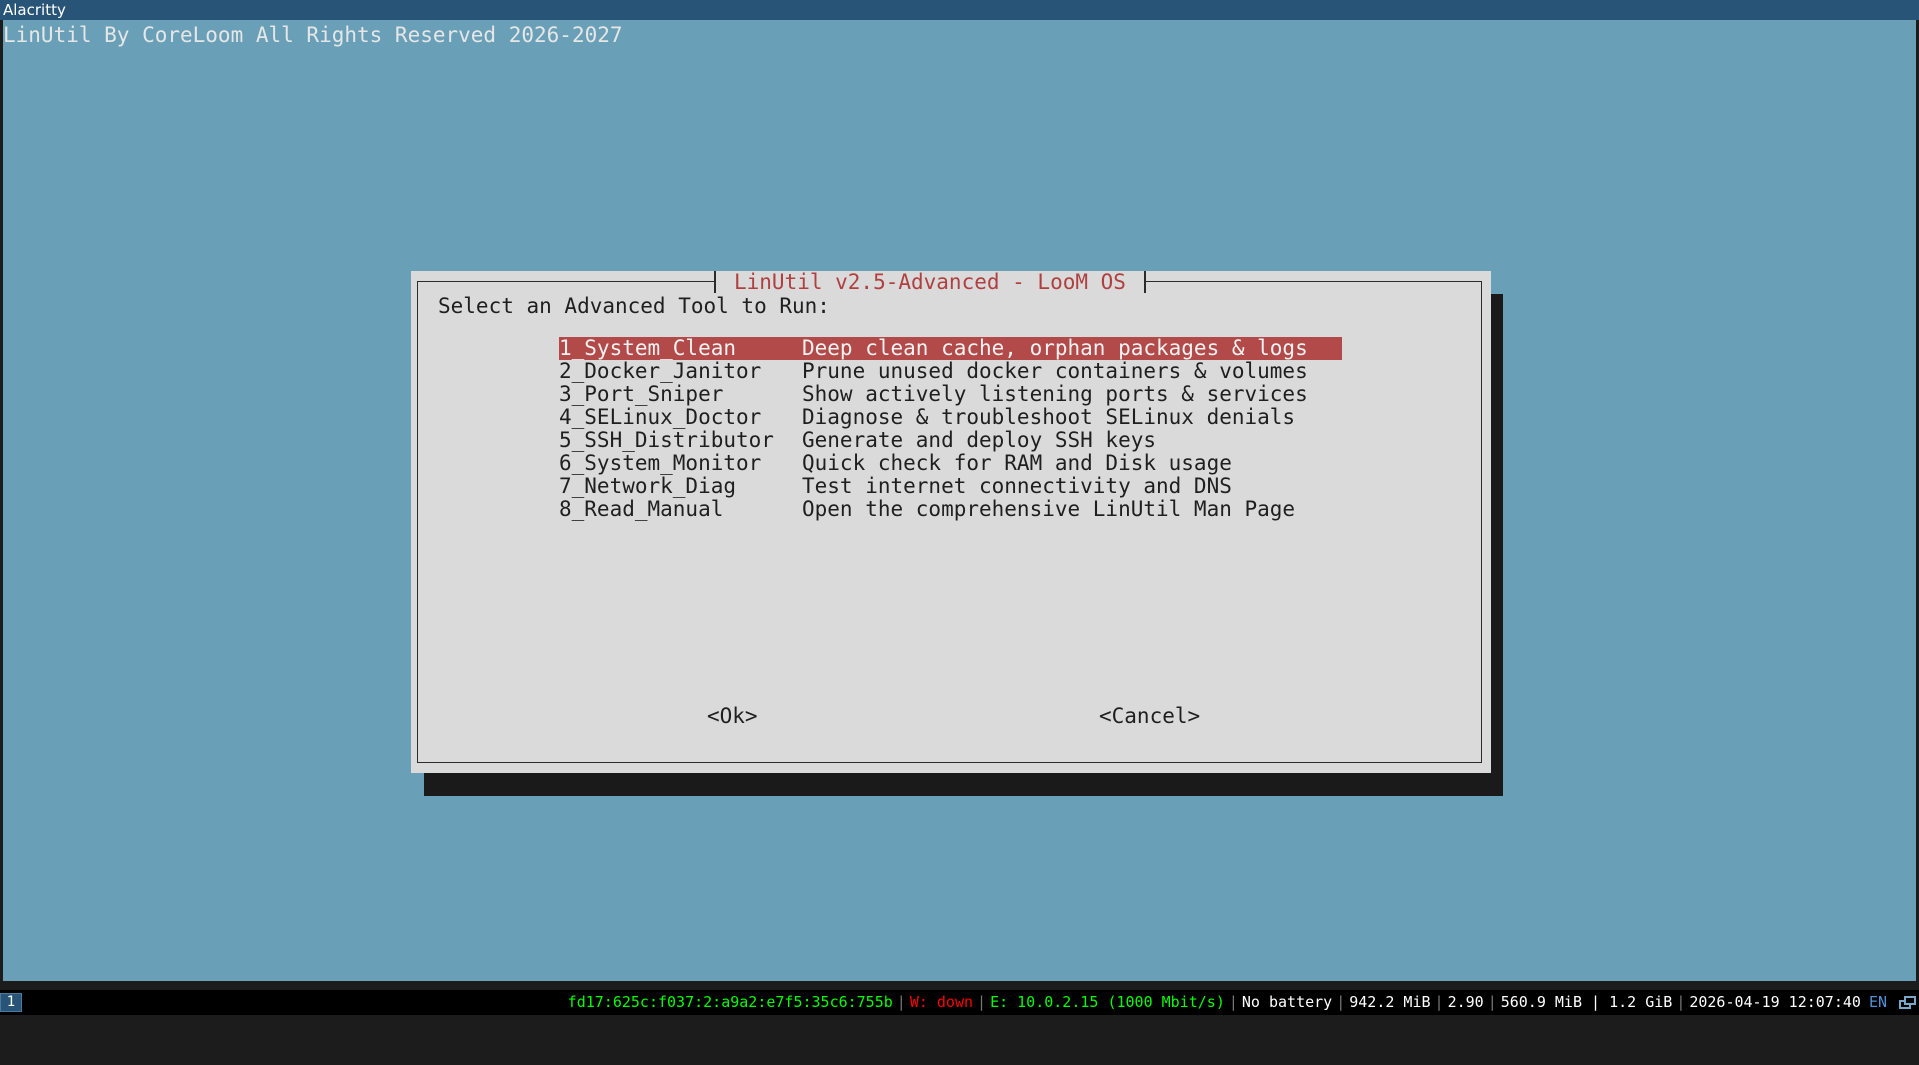 The height and width of the screenshot is (1065, 1919). Describe the element at coordinates (1907, 1003) in the screenshot. I see `window-stack-icon` at that location.